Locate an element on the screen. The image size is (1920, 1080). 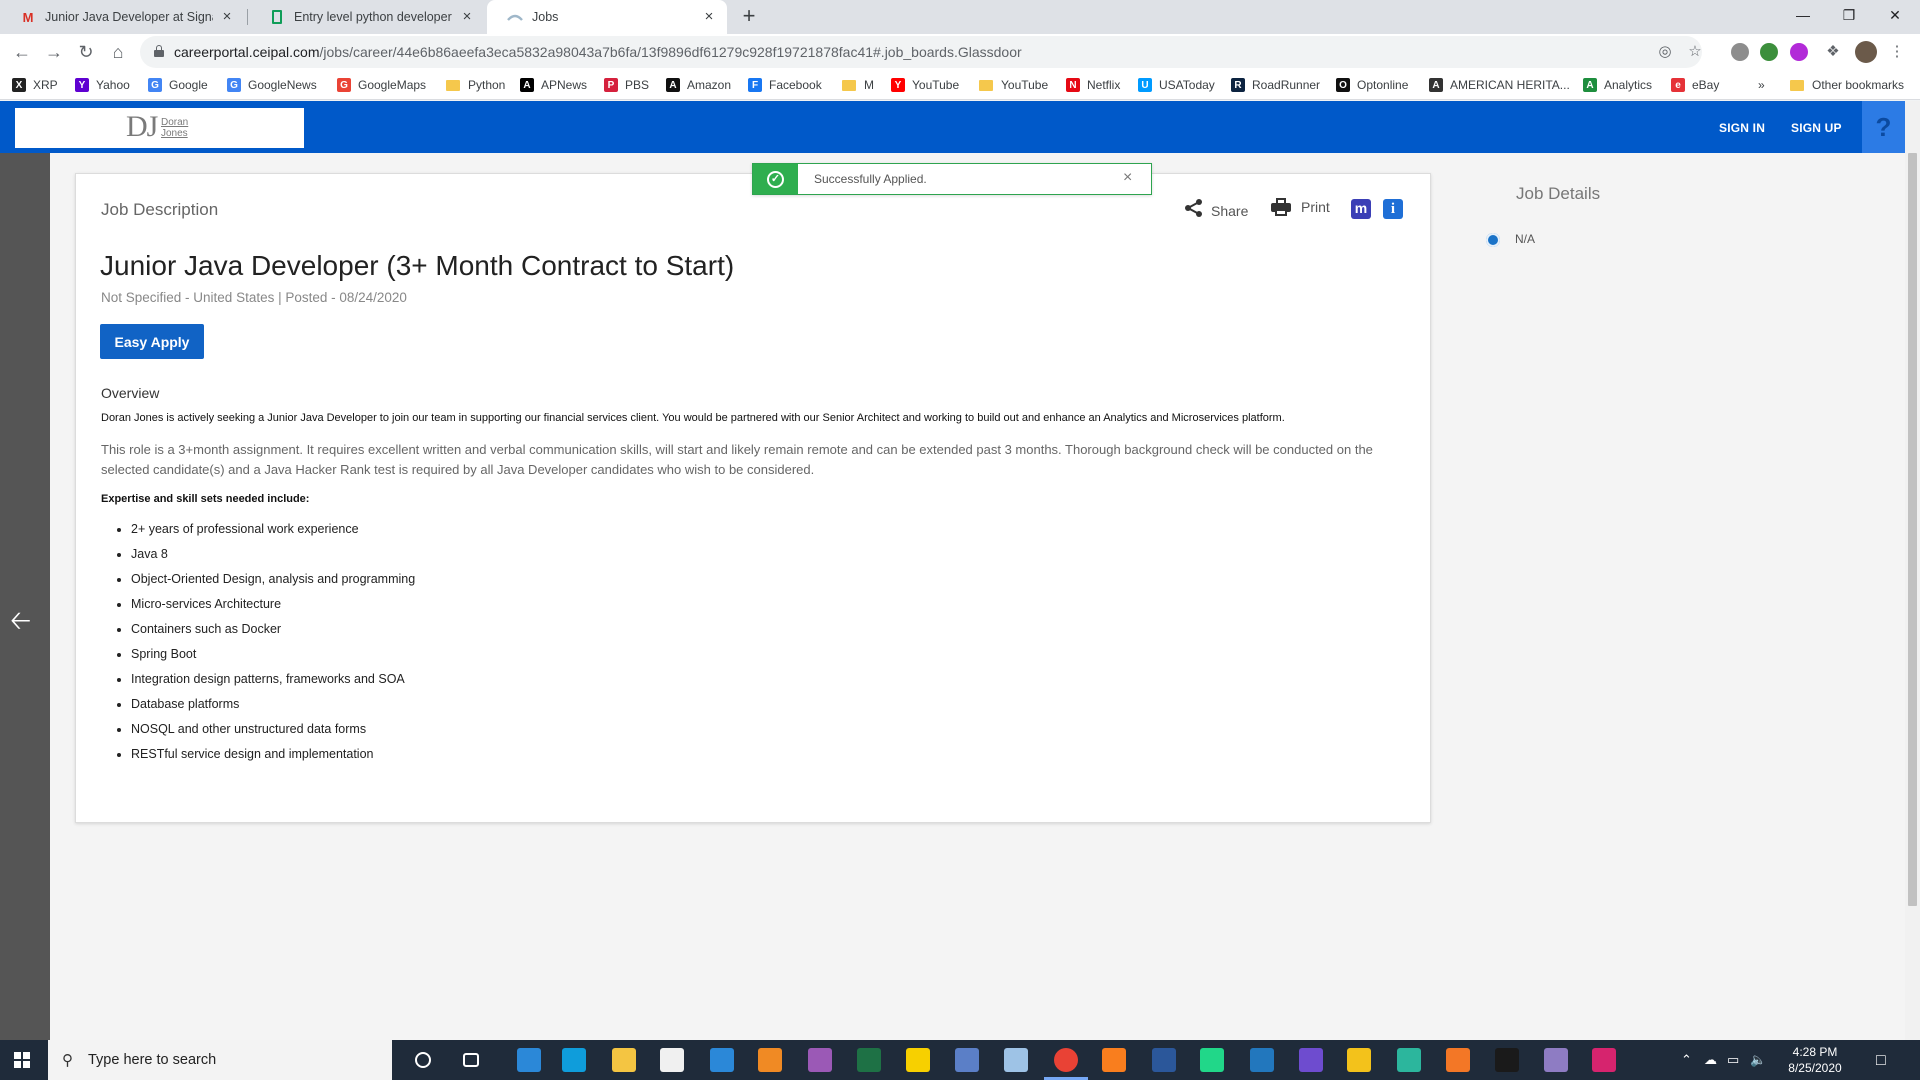
bookmark-10: F Facebook is located at coordinates (785, 85).